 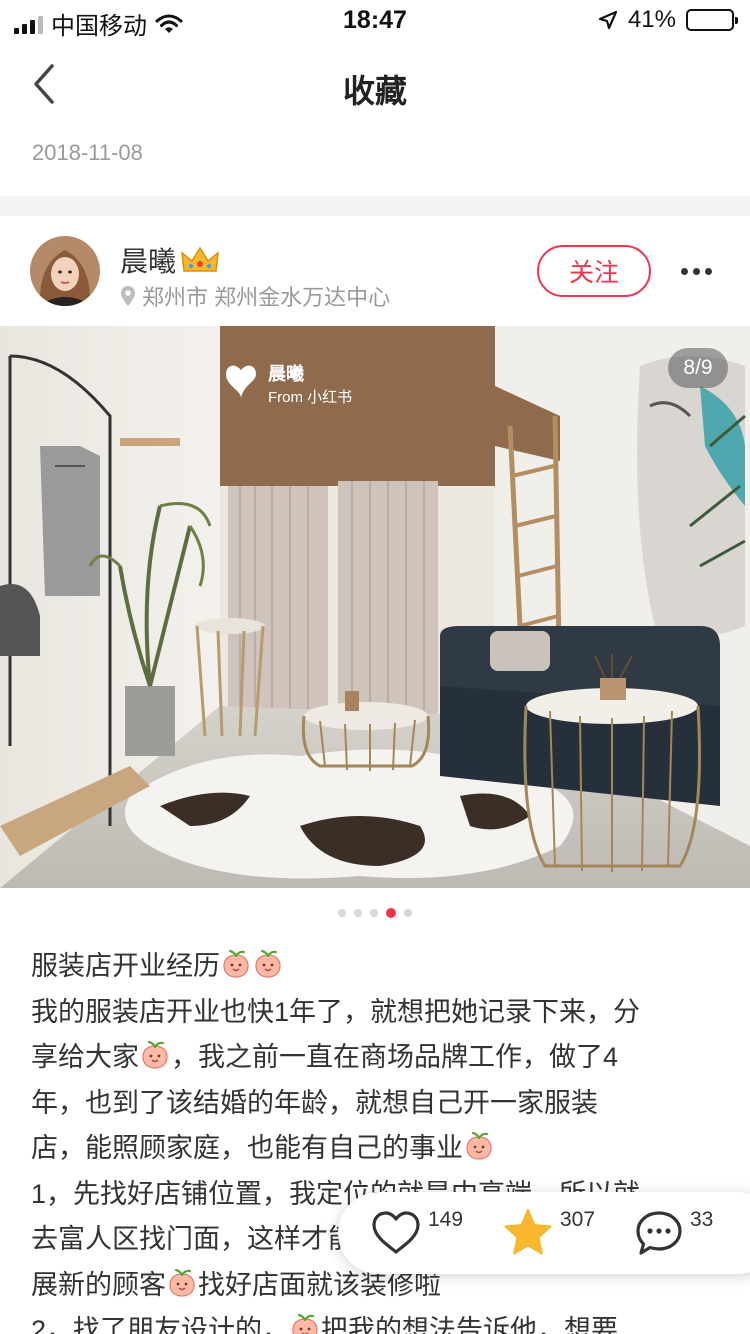 What do you see at coordinates (206, 1239) in the screenshot?
I see `post-text: 去富人区找门面，这样才能发` at bounding box center [206, 1239].